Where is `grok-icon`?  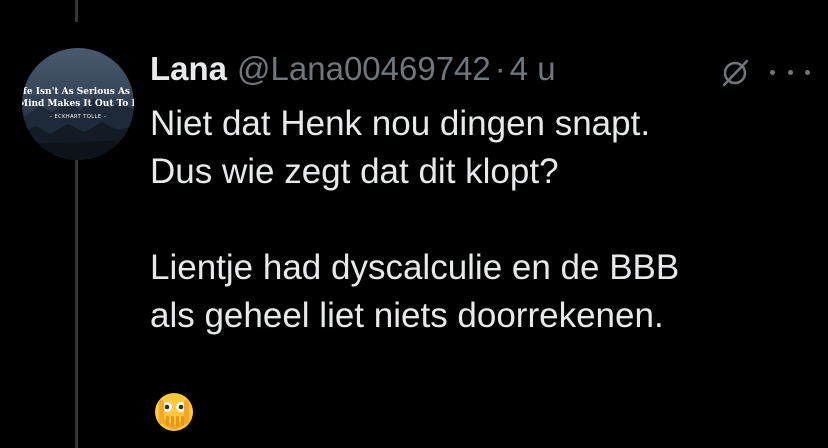 grok-icon is located at coordinates (735, 73).